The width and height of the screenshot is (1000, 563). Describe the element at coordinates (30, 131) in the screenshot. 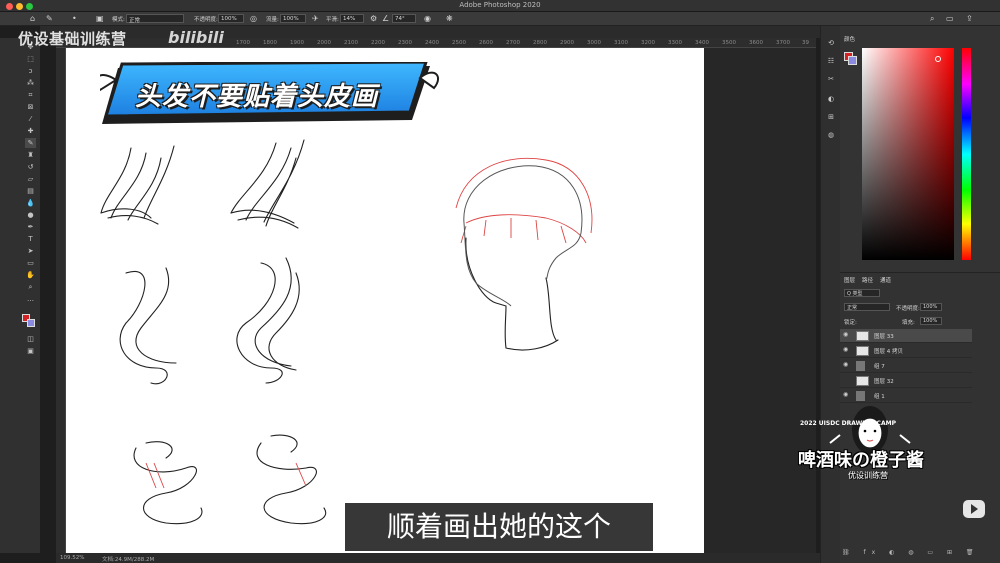

I see `healing-tool-icon: ✚` at that location.